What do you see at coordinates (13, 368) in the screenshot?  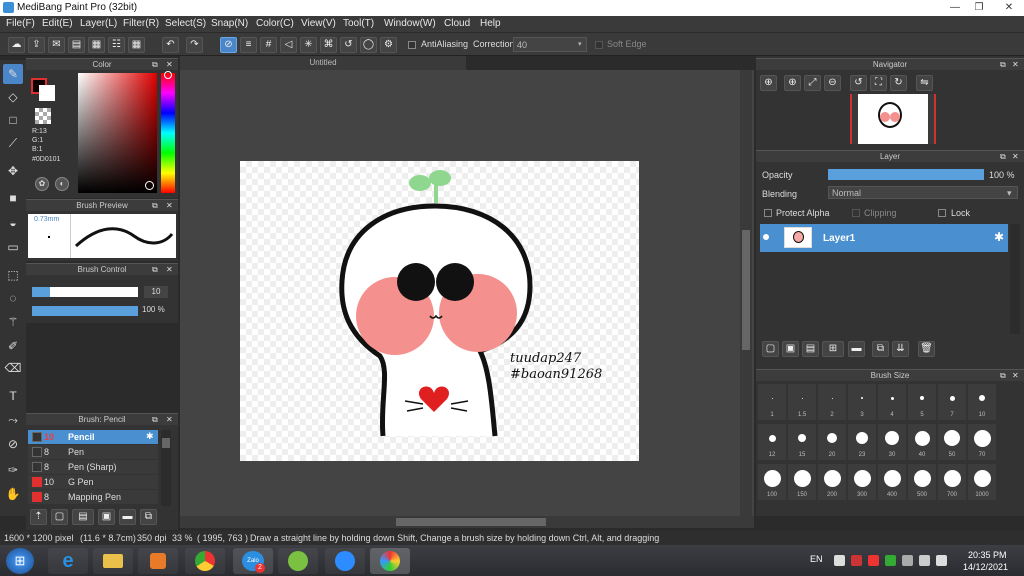 I see `select-eraser-tool-icon: ⌫` at bounding box center [13, 368].